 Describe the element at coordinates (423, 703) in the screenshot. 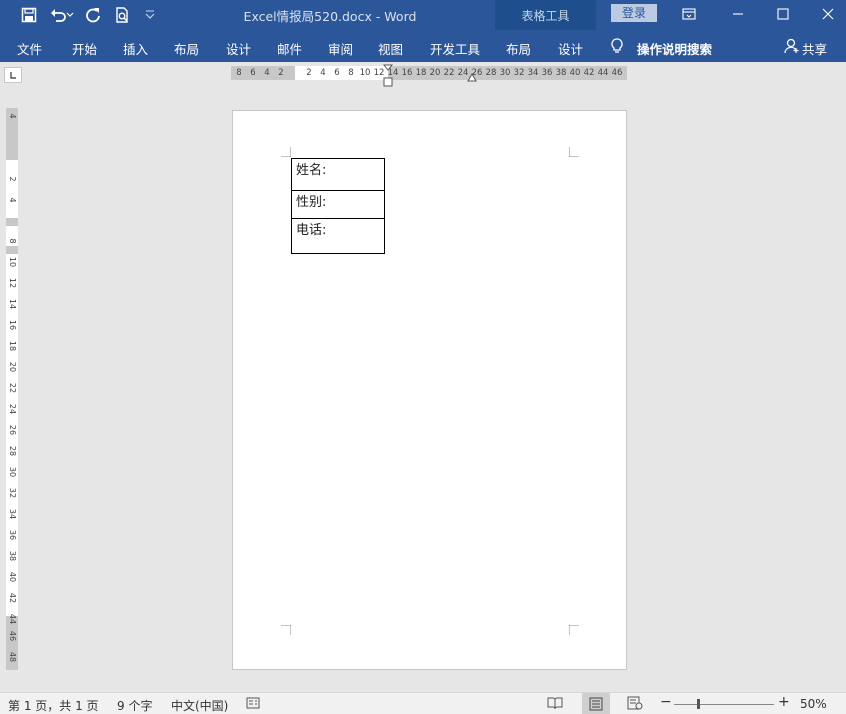

I see `status-bar: 第 1 页，共 1 页 9 个字 中文(中国) − + 50%` at that location.